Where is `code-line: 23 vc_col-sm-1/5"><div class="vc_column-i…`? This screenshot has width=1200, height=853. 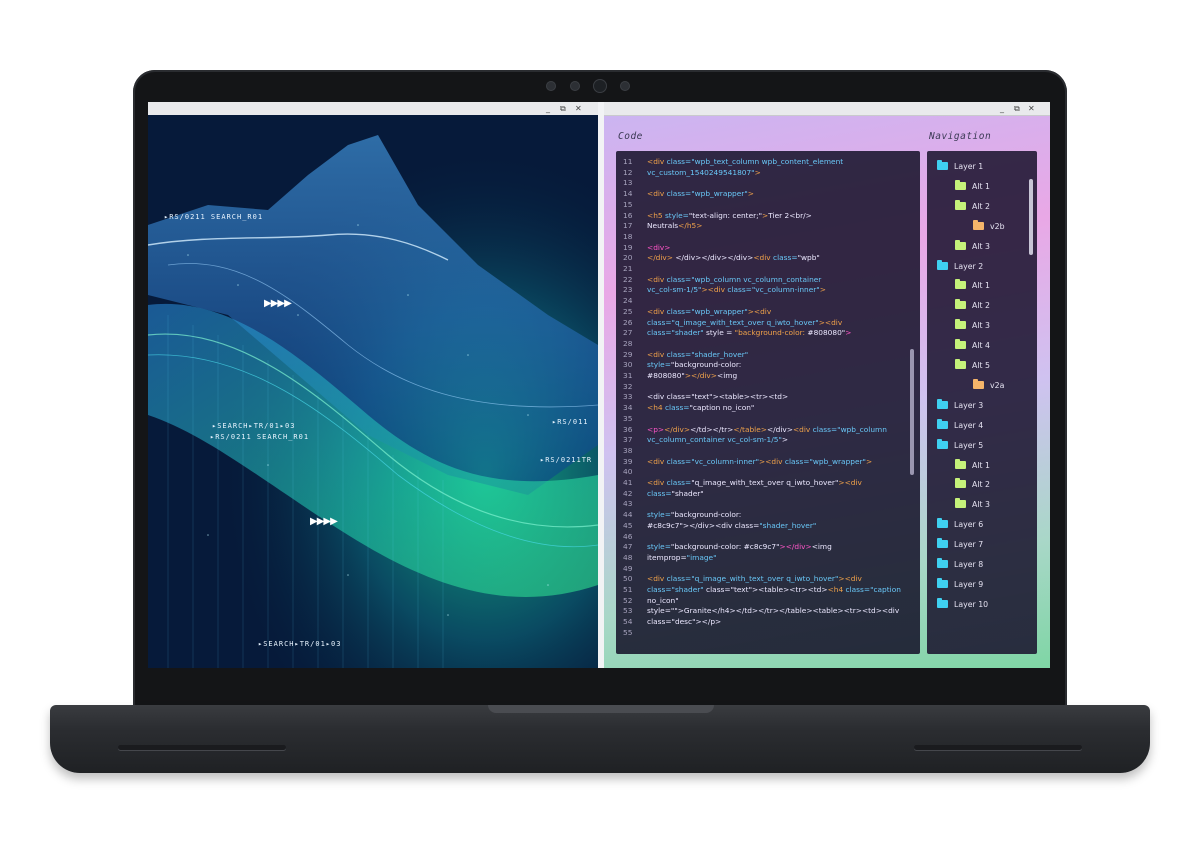 code-line: 23 vc_col-sm-1/5"><div class="vc_column-i… is located at coordinates (766, 289).